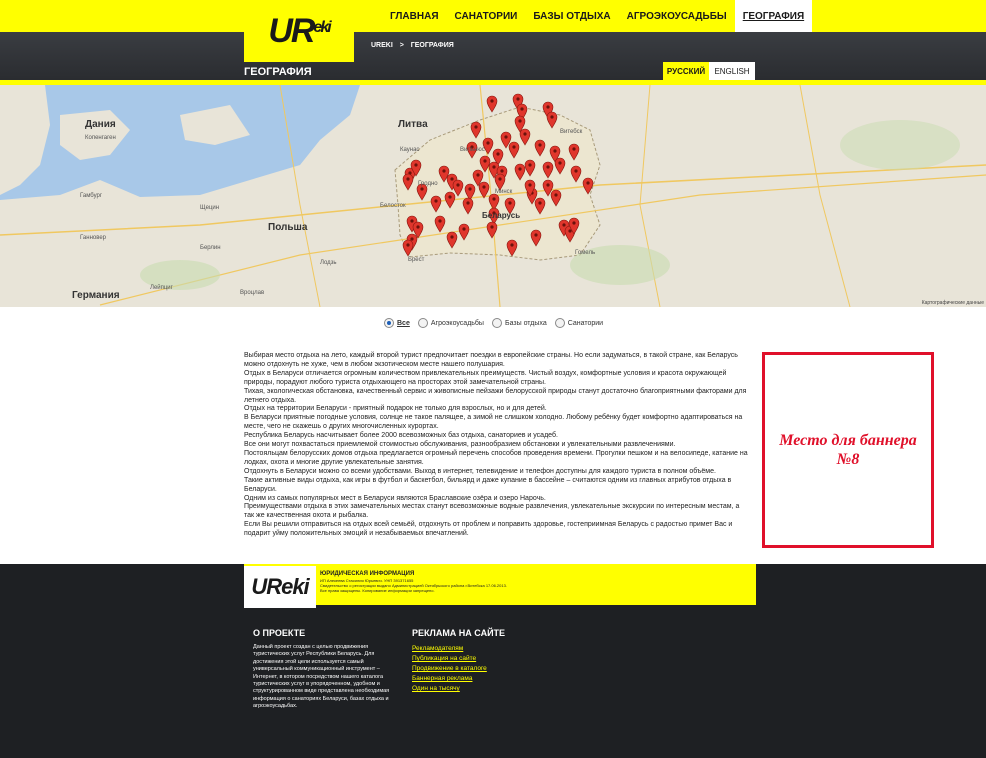 The image size is (986, 758). I want to click on logo-text: UReki, so click(299, 30).